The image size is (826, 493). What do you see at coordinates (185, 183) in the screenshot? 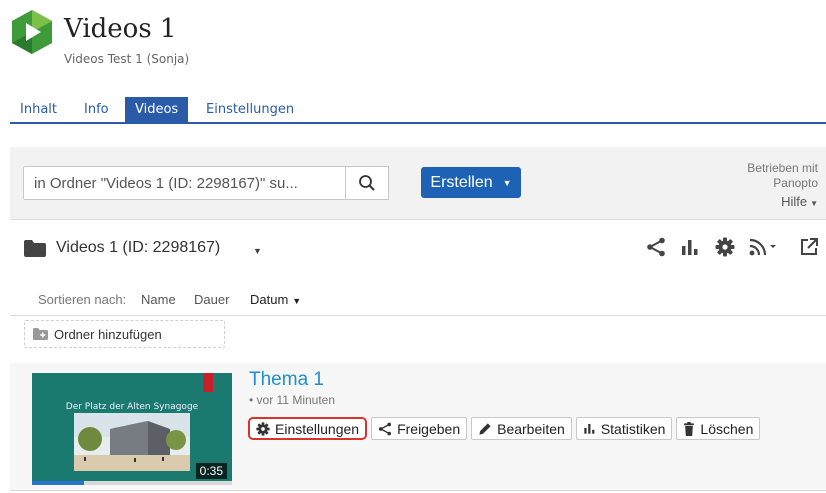
I see `search-input` at bounding box center [185, 183].